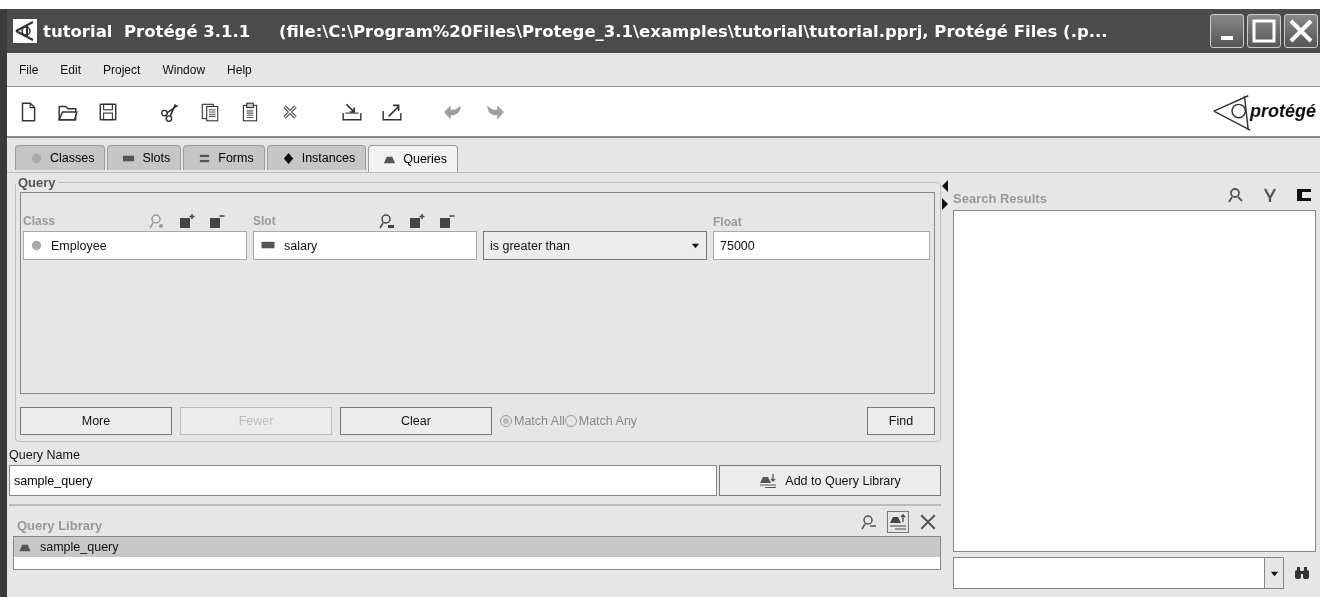  I want to click on close-button, so click(1301, 31).